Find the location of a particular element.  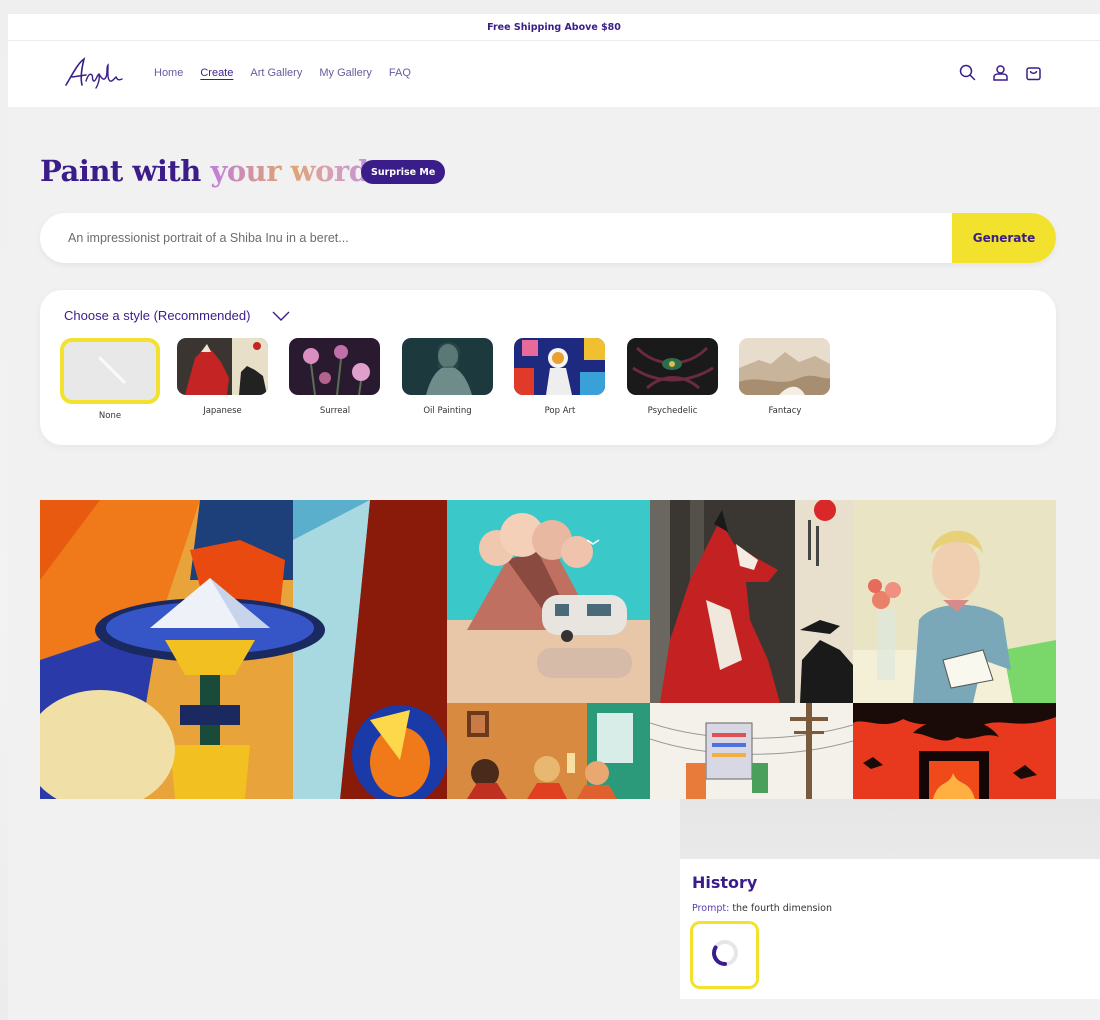

history-prompt-value: the fourth dimension is located at coordinates (782, 908).